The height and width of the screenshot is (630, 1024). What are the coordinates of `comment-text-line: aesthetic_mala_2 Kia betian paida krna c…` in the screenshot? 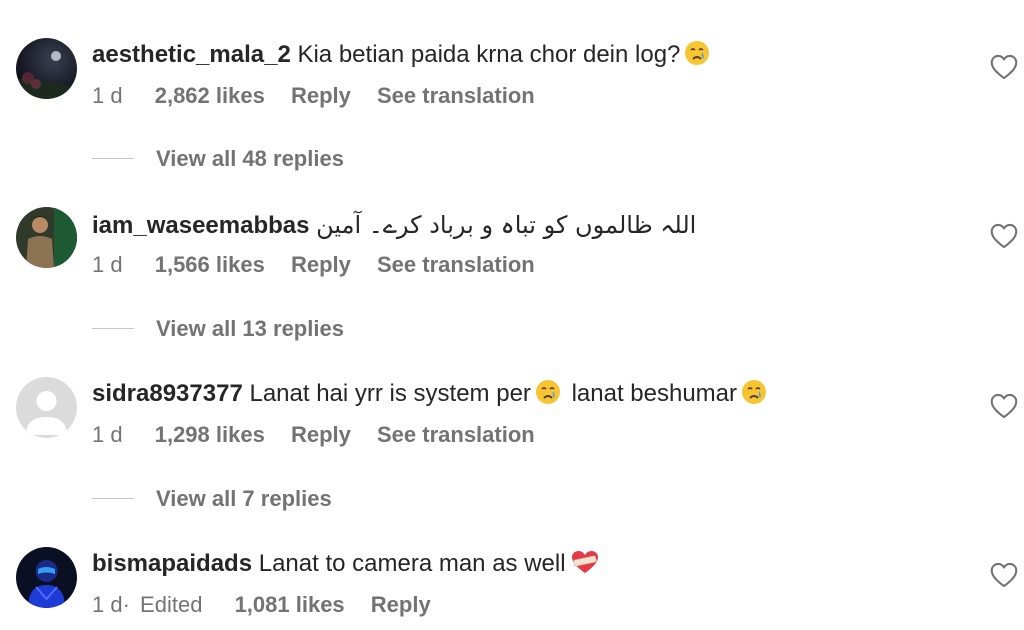 It's located at (401, 57).